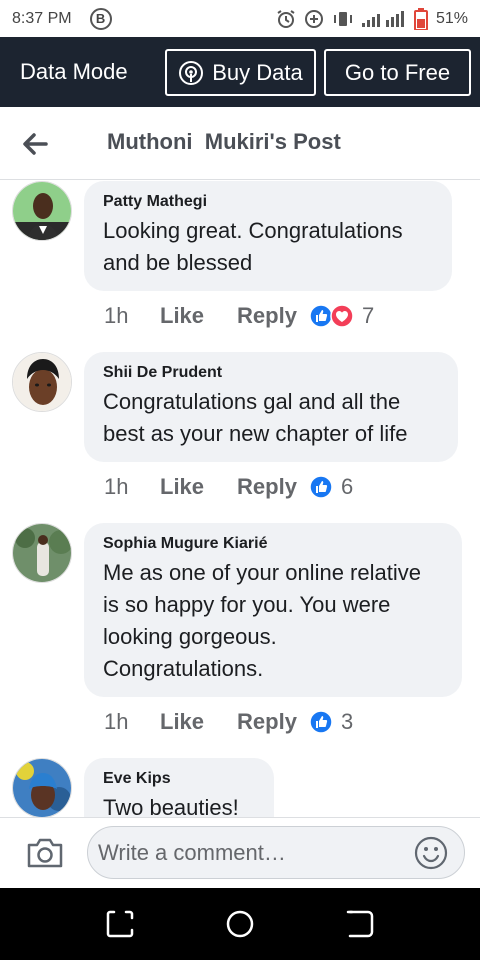  Describe the element at coordinates (431, 853) in the screenshot. I see `emoji-icon` at that location.